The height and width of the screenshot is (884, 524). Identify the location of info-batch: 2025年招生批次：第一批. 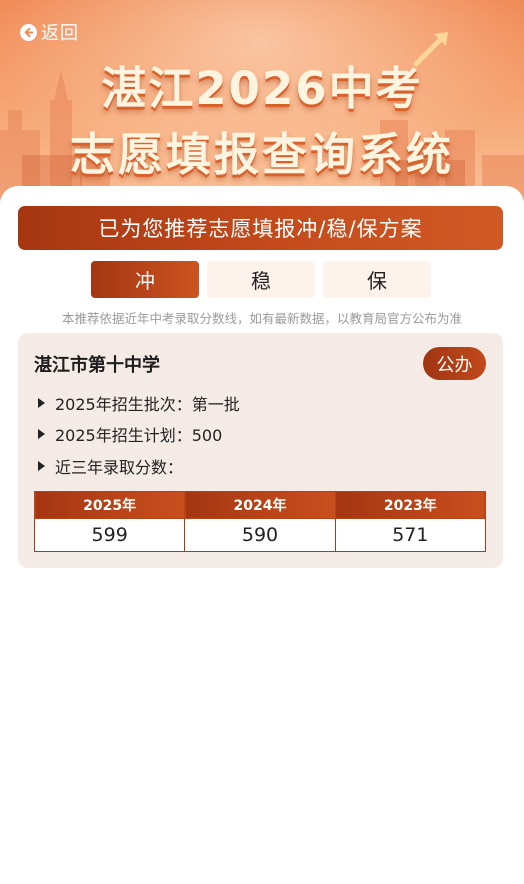
(139, 403).